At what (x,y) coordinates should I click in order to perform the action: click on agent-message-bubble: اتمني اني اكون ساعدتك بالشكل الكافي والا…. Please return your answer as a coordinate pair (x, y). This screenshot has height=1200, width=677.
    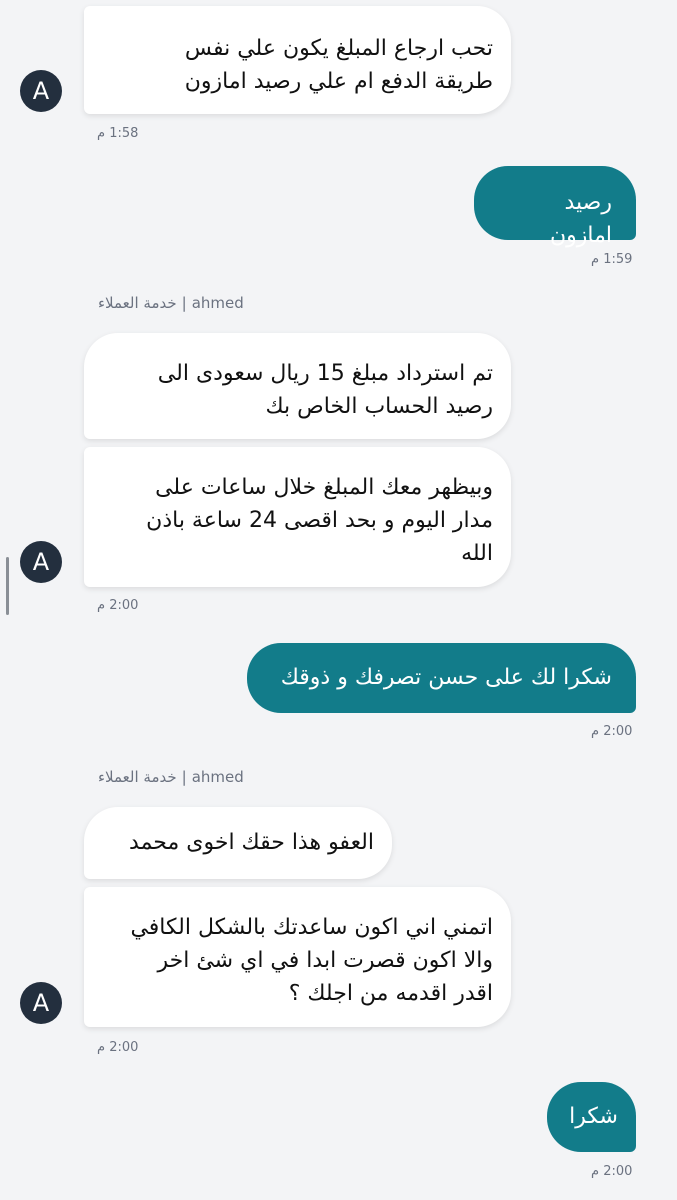
    Looking at the image, I should click on (297, 957).